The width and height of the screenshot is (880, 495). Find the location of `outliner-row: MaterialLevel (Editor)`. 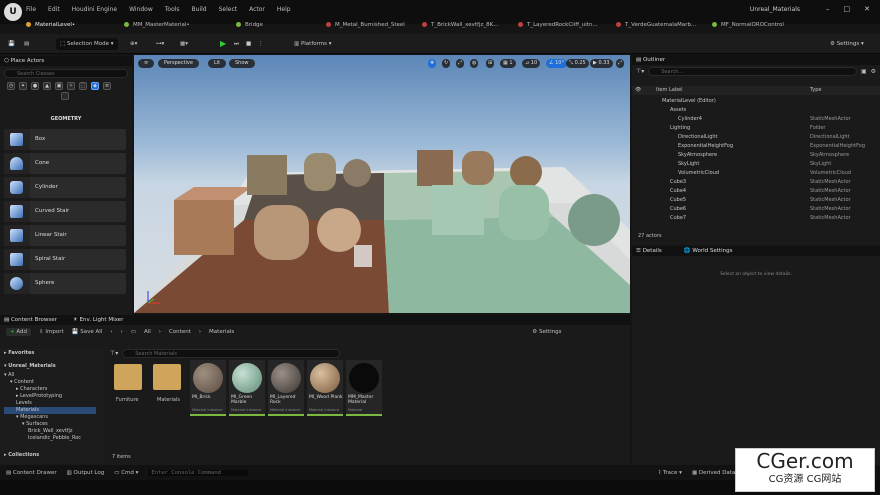

outliner-row: MaterialLevel (Editor) is located at coordinates (752, 101).